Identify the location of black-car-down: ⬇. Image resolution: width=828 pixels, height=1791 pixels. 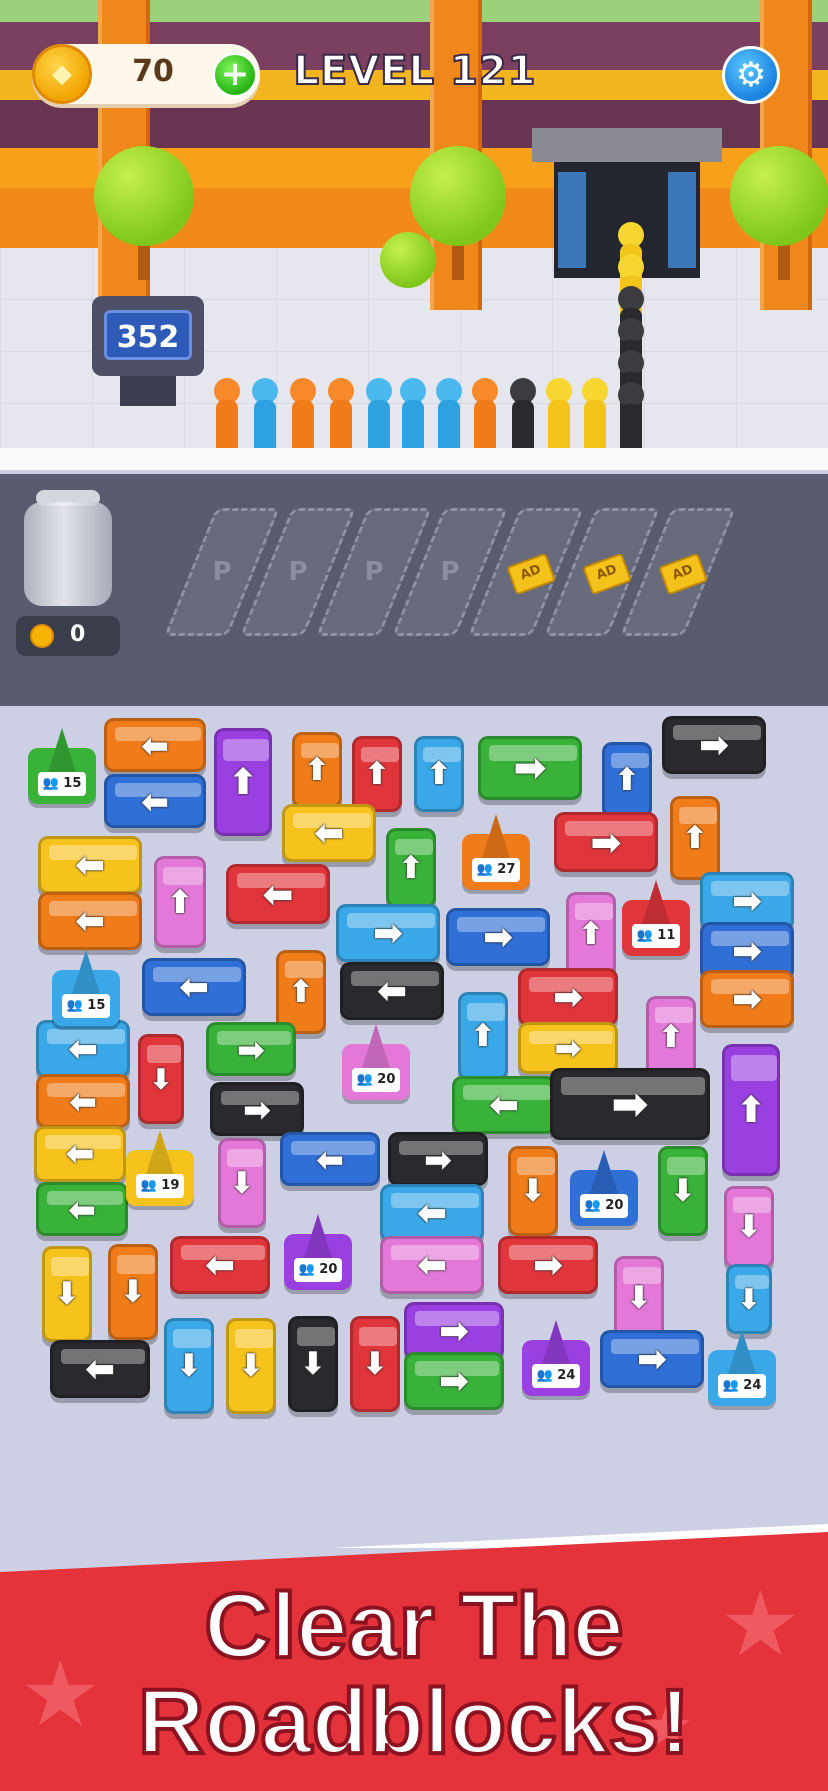
(313, 1364).